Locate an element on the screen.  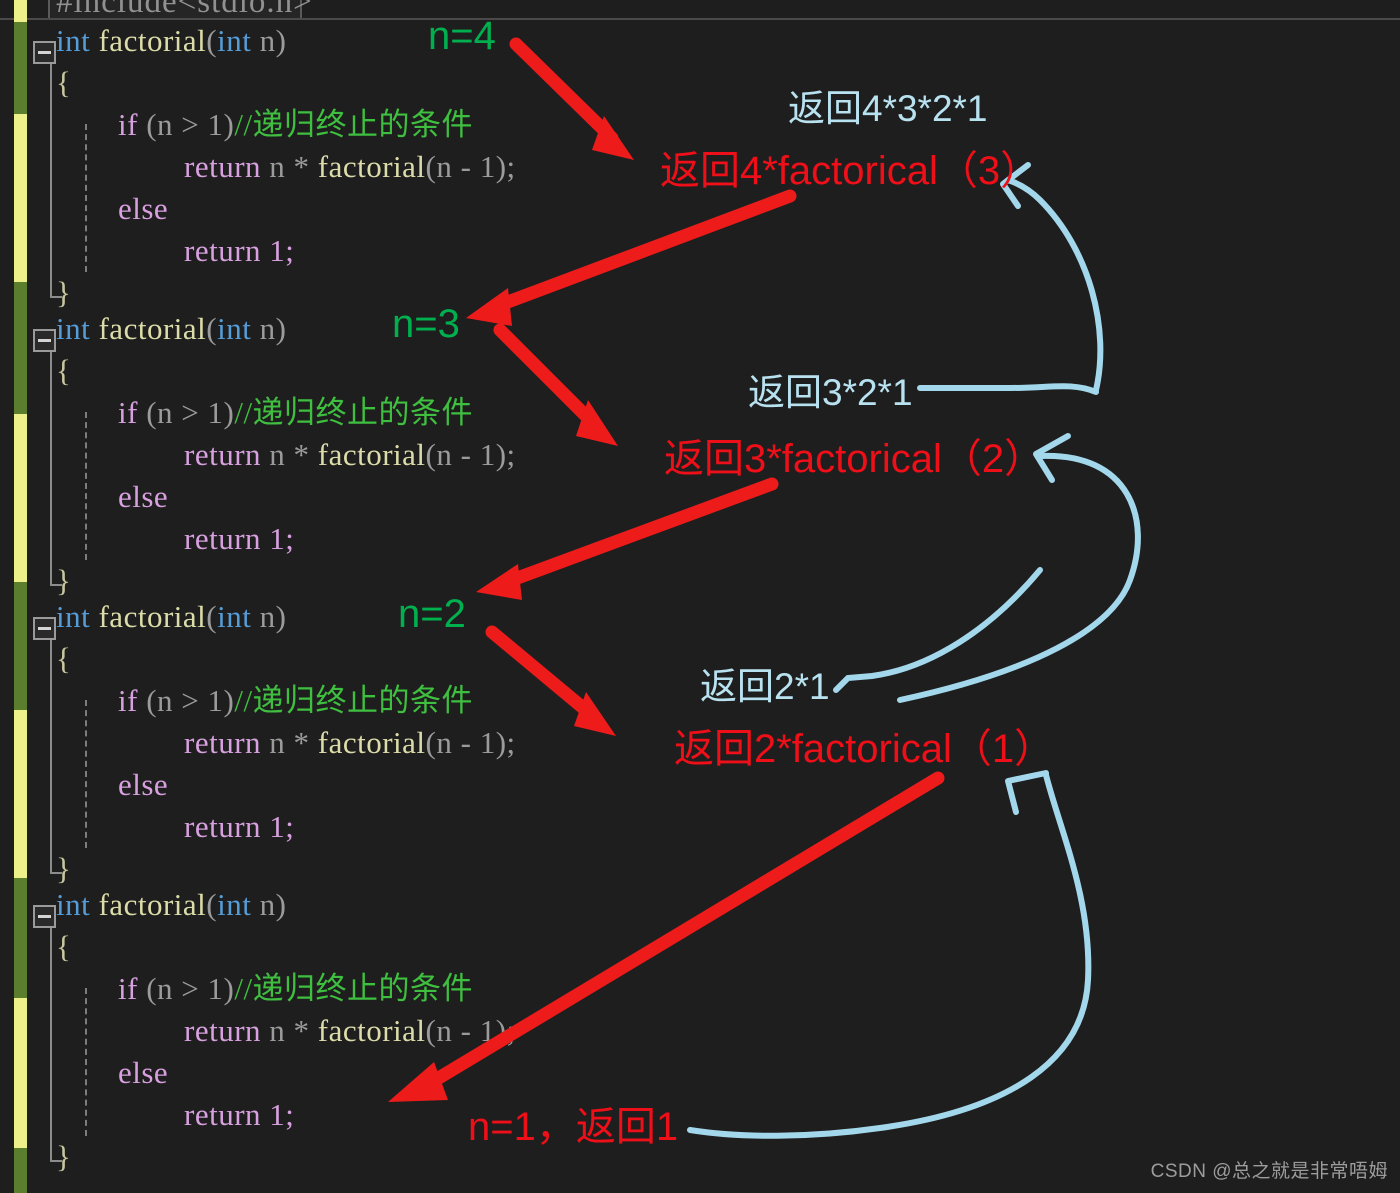
base-case-label: n=1，返回1 is located at coordinates (573, 1127).